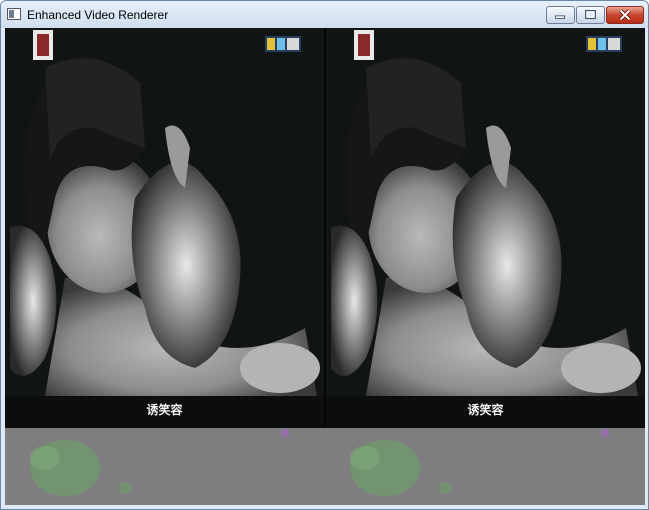  Describe the element at coordinates (164, 410) in the screenshot. I see `left-subtitle: 诱笑容` at that location.